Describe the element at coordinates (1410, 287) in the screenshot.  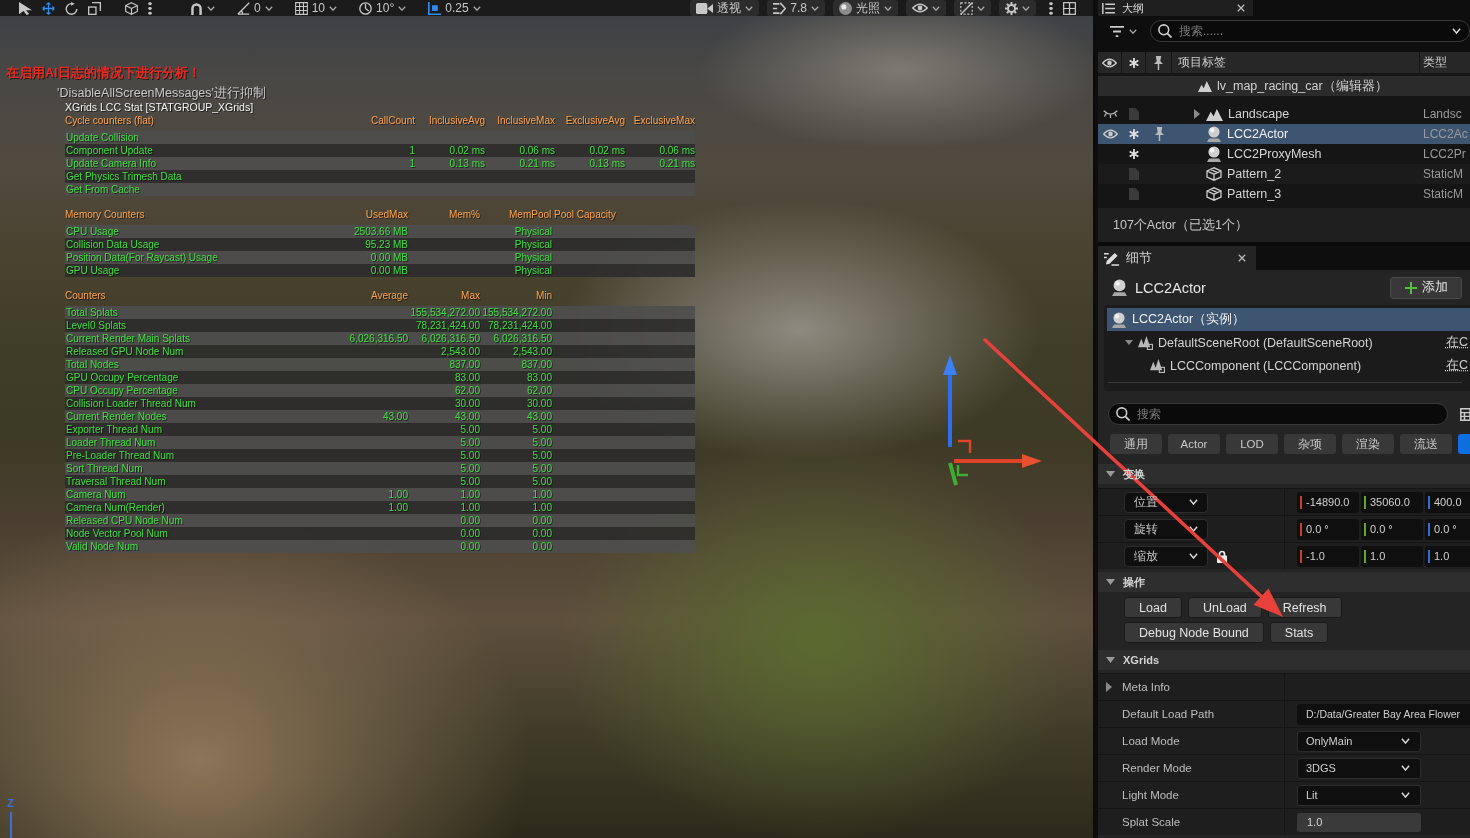
I see `plus-icon` at that location.